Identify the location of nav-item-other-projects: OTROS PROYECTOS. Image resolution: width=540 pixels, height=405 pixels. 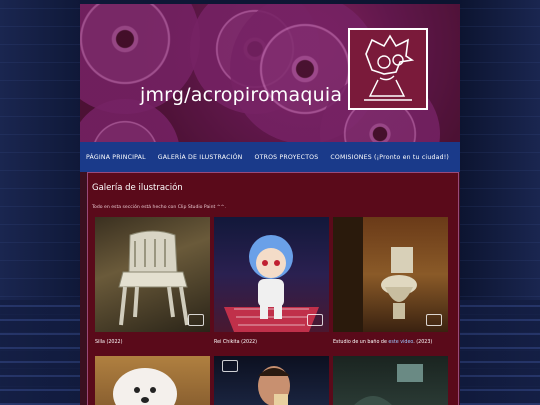
(287, 157).